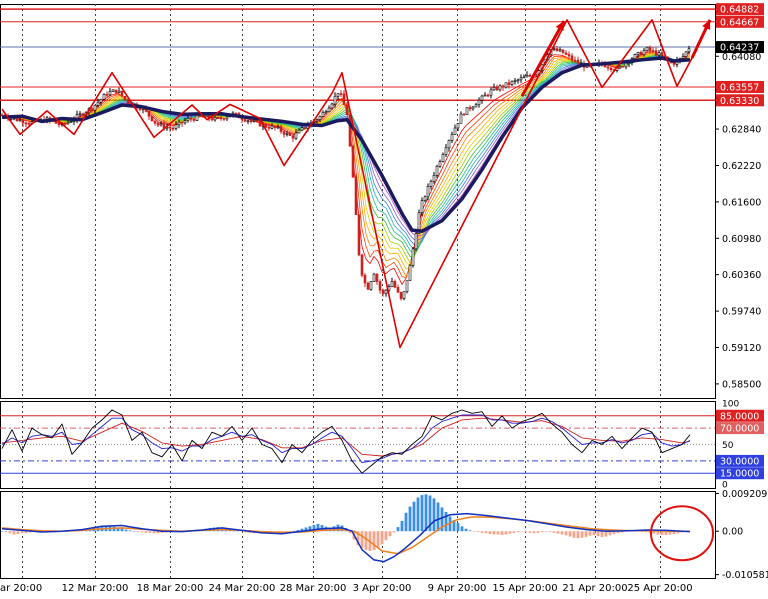 This screenshot has height=599, width=768. Describe the element at coordinates (524, 588) in the screenshot. I see `x-tick-label: 15 Apr 20:00` at that location.